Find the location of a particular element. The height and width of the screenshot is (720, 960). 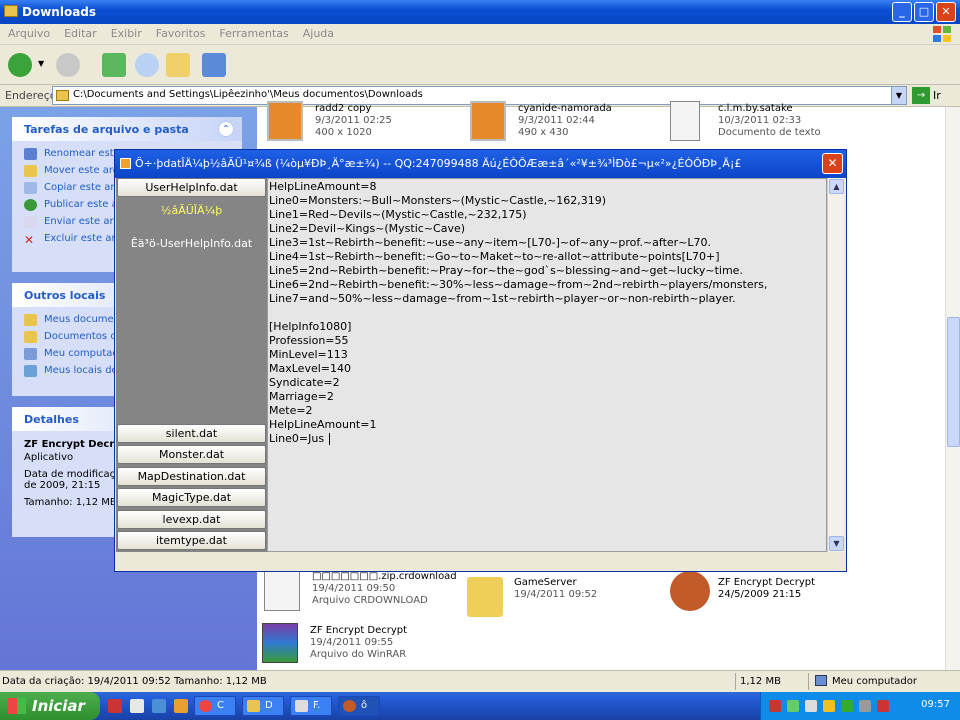

text-file-icon is located at coordinates (685, 121).